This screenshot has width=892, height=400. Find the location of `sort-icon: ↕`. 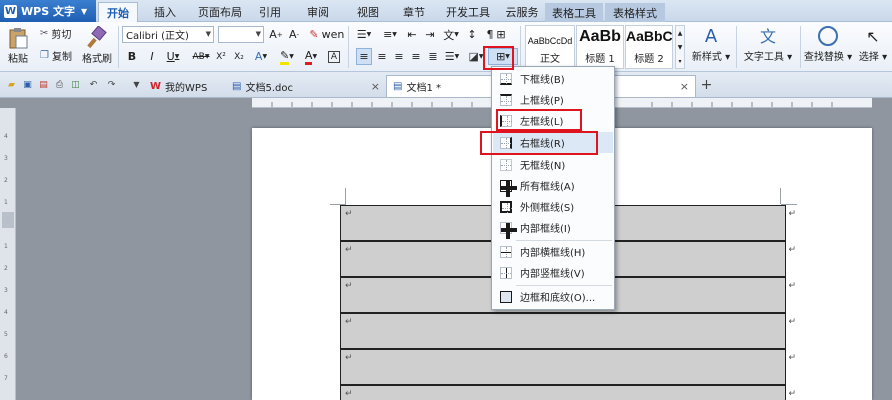

sort-icon: ↕ is located at coordinates (472, 34).